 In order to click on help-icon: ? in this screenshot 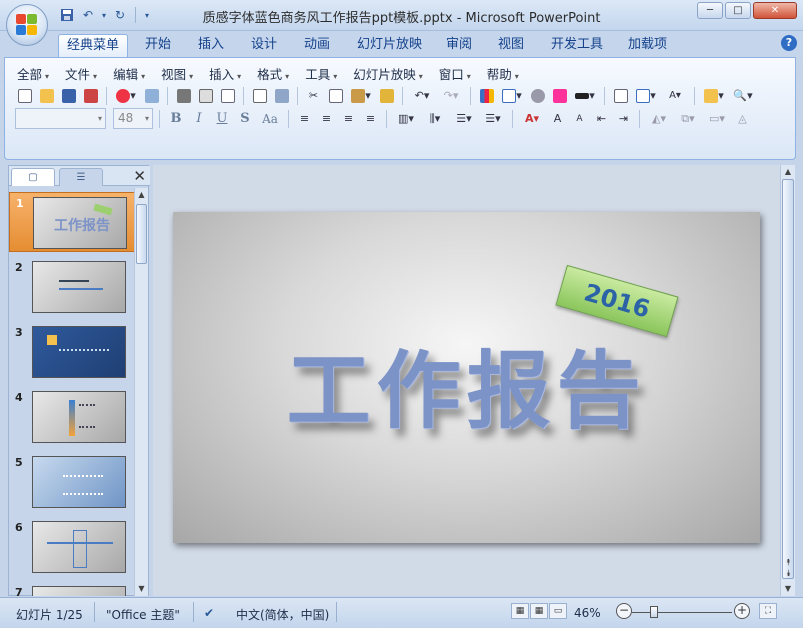, I will do `click(789, 43)`.